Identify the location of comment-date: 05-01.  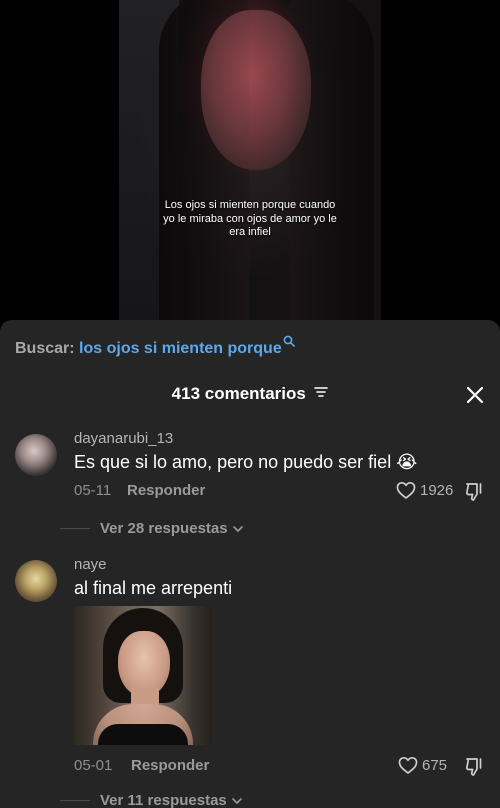
(93, 765).